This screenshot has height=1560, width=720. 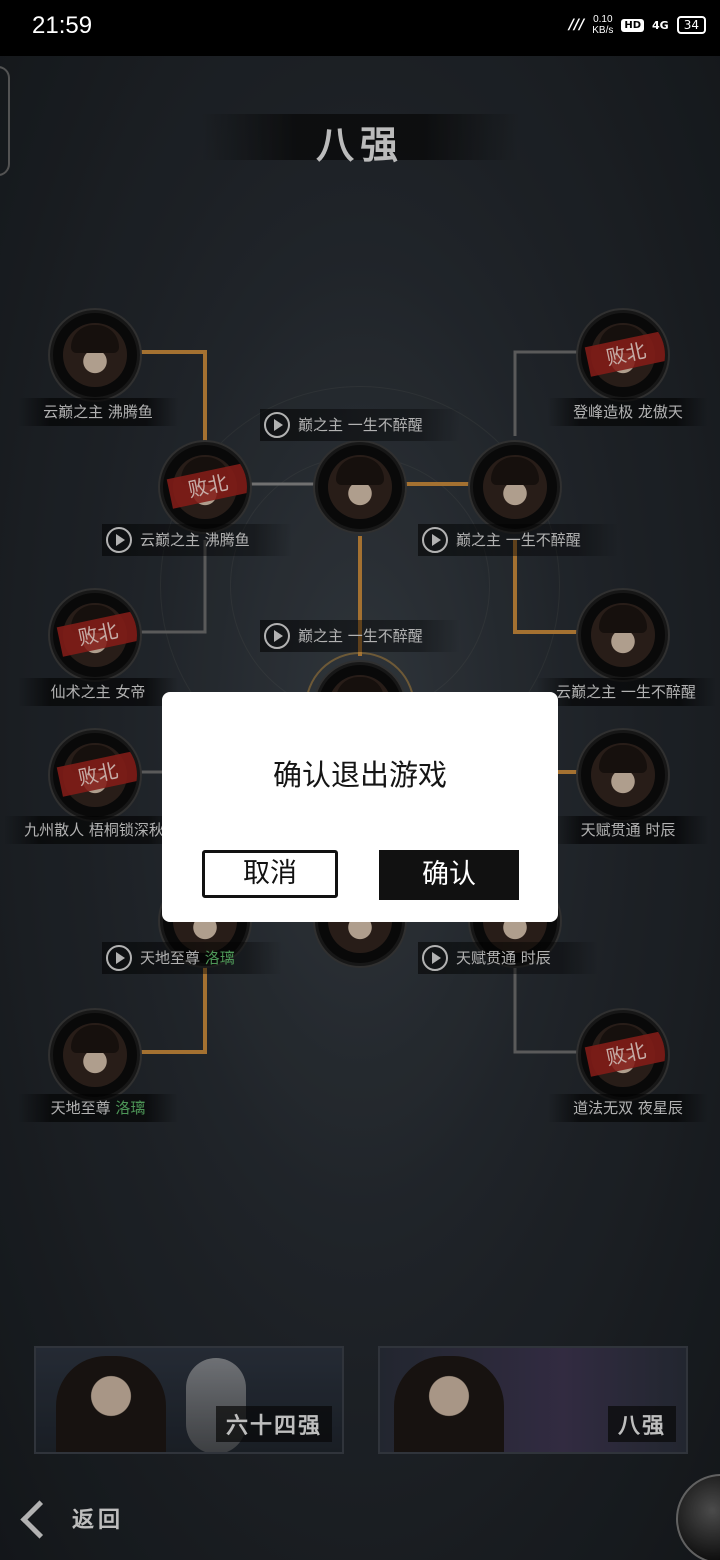 What do you see at coordinates (603, 30) in the screenshot?
I see `network-speed-unit: KB/s` at bounding box center [603, 30].